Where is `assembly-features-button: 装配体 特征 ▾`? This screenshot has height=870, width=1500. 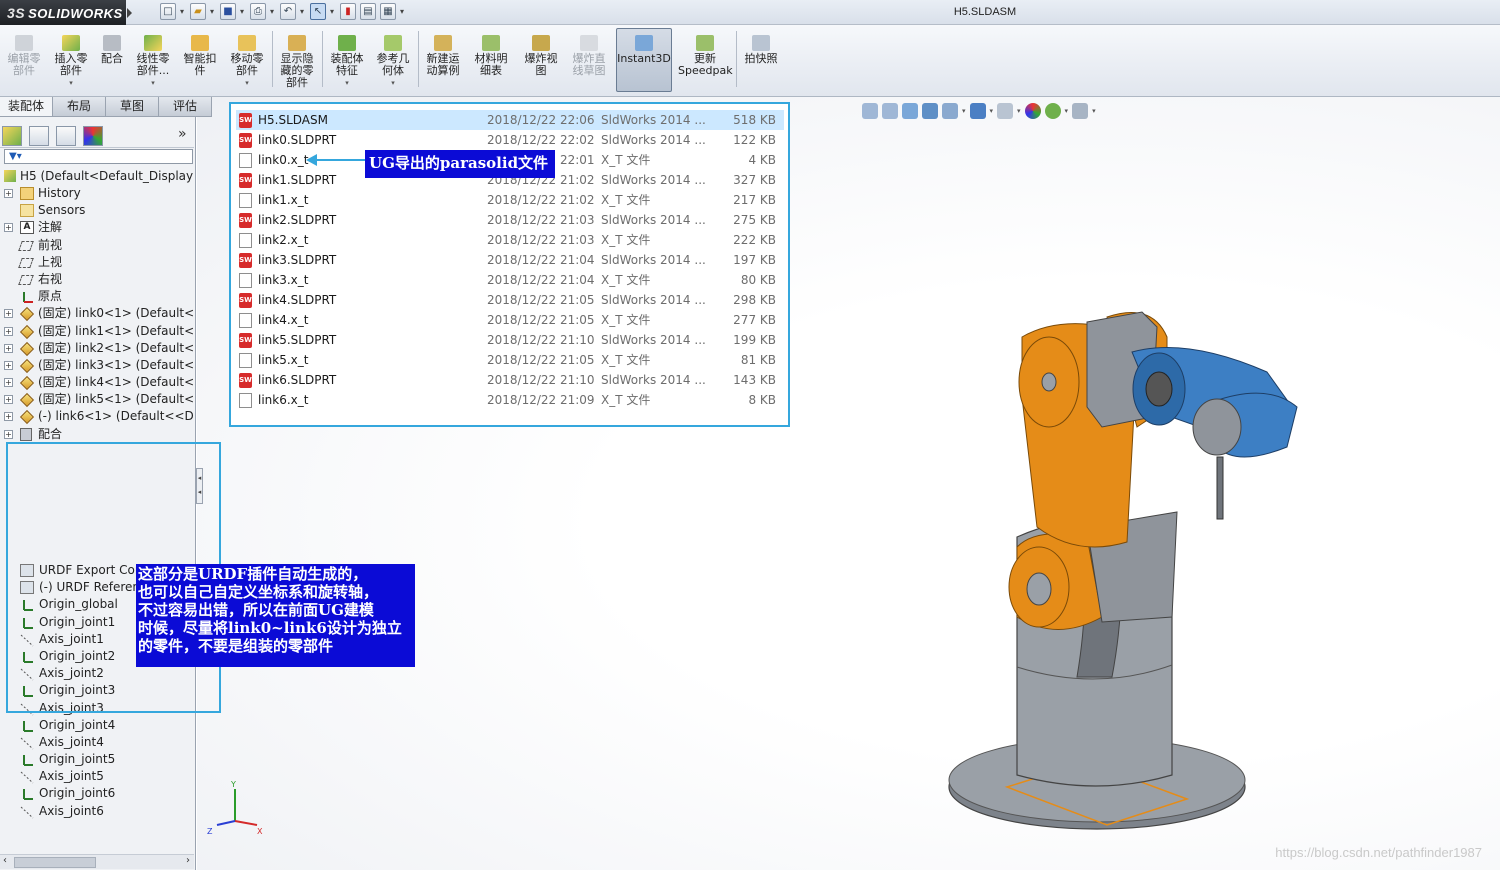
assembly-features-button: 装配体 特征 ▾ is located at coordinates (347, 60).